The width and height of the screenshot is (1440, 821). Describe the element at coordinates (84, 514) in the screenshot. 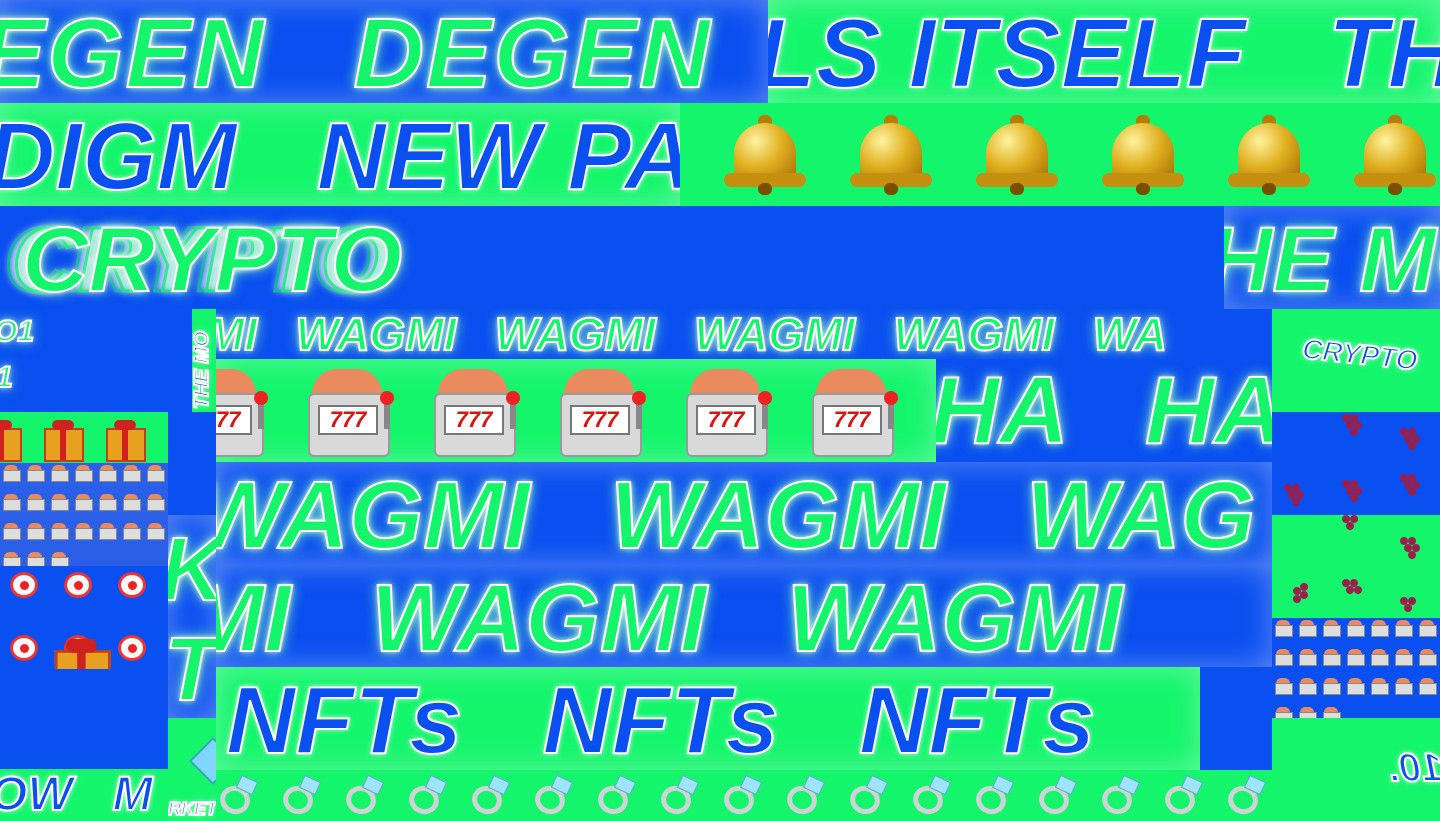

I see `mini-slot-collage` at that location.